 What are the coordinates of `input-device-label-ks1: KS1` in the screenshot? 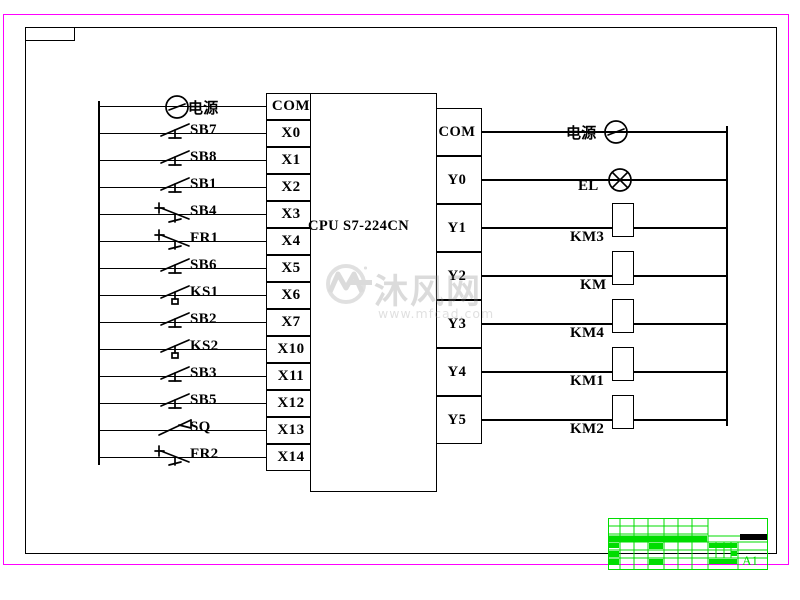 It's located at (204, 291).